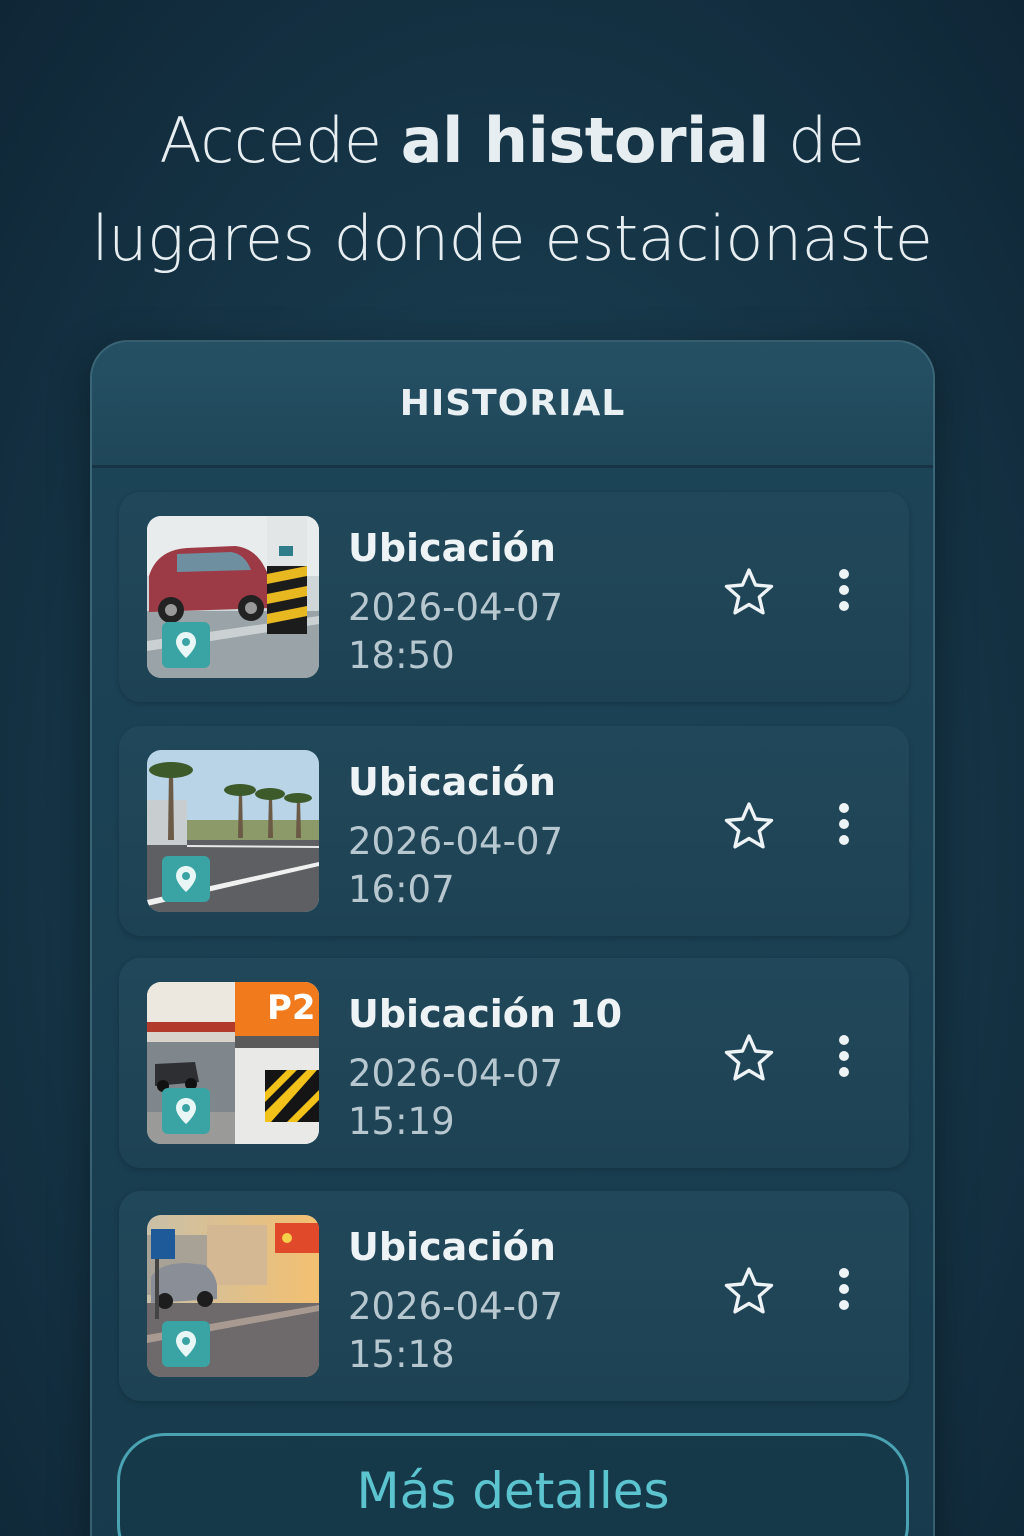 This screenshot has height=1536, width=1024. I want to click on history-panel-title: HISTORIAL, so click(512, 403).